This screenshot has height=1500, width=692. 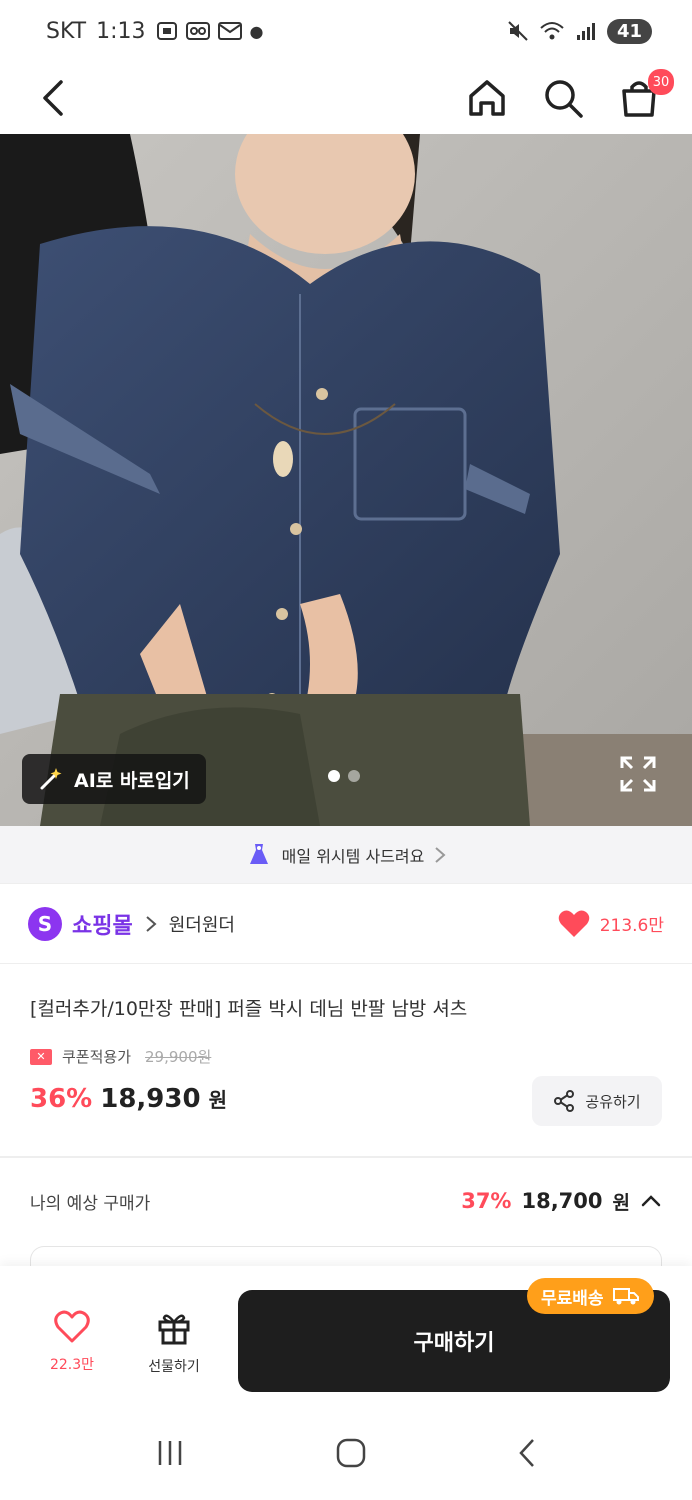 I want to click on wishlist-banner-text: 매일 위시템 사드려요, so click(x=353, y=856).